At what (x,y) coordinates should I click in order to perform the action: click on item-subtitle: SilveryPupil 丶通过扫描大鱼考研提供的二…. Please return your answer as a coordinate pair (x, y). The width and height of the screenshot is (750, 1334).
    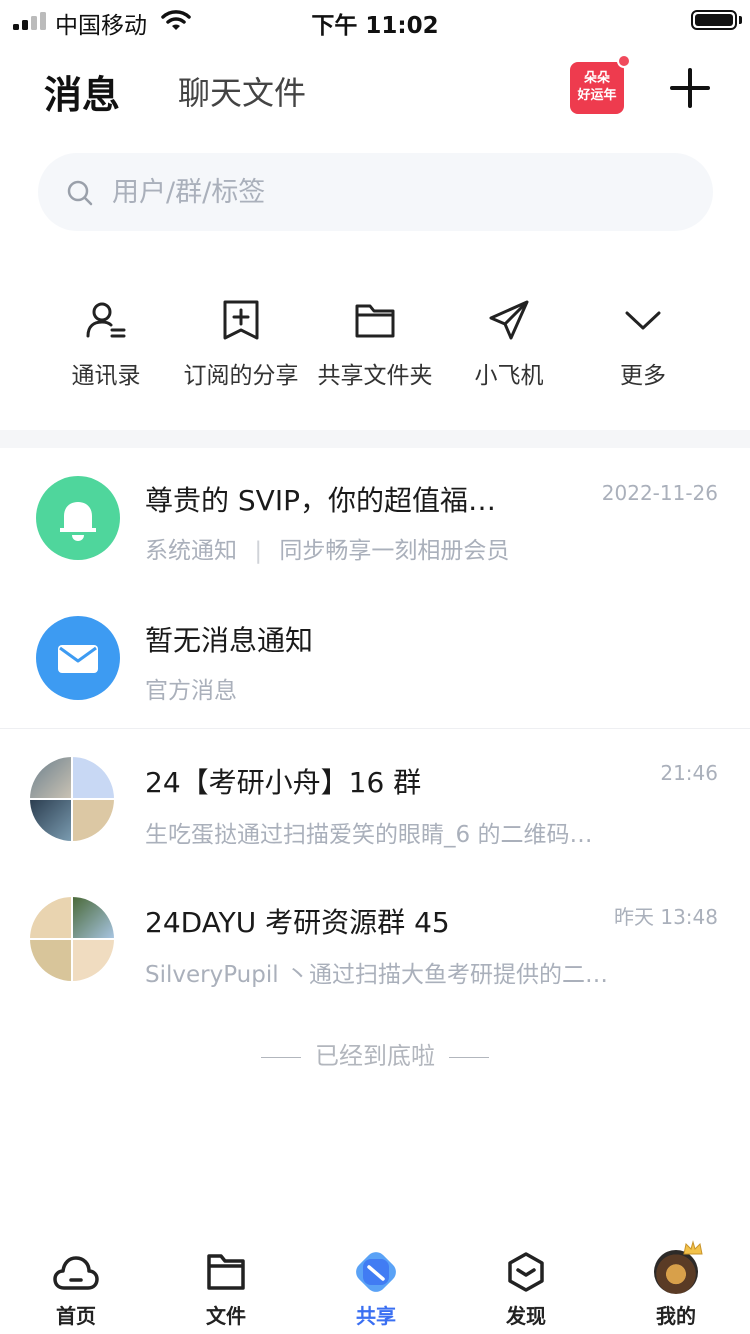
    Looking at the image, I should click on (376, 975).